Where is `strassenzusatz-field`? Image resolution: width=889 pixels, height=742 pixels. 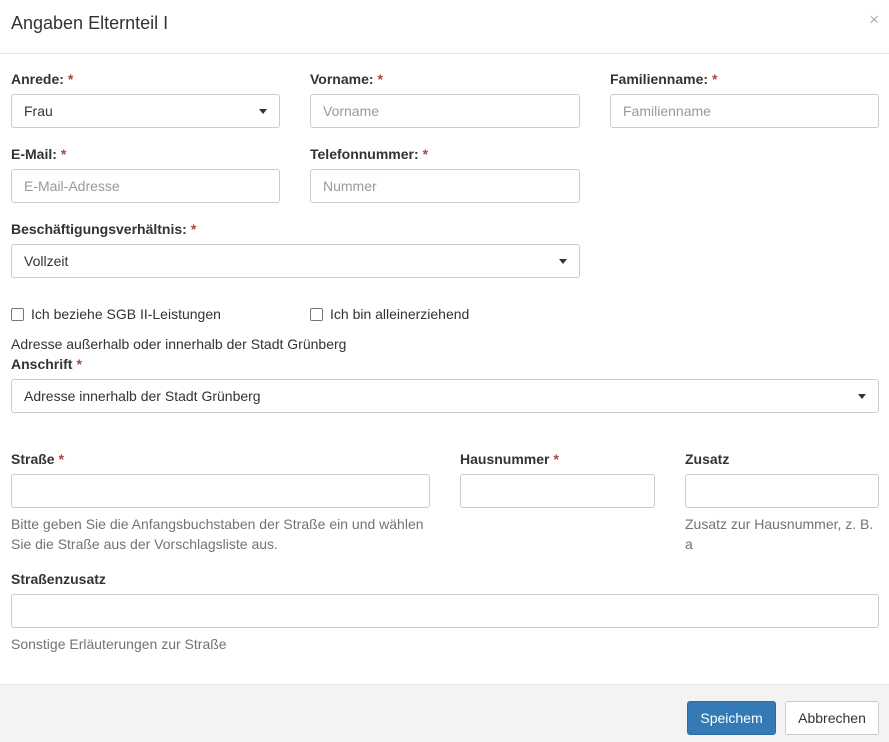 strassenzusatz-field is located at coordinates (445, 611).